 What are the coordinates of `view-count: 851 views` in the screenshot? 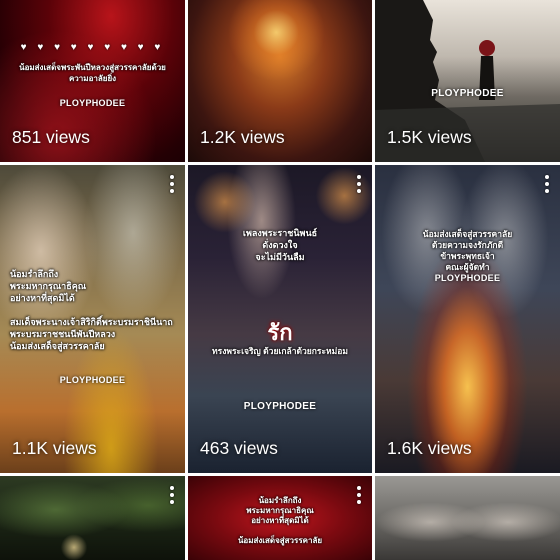 It's located at (51, 137).